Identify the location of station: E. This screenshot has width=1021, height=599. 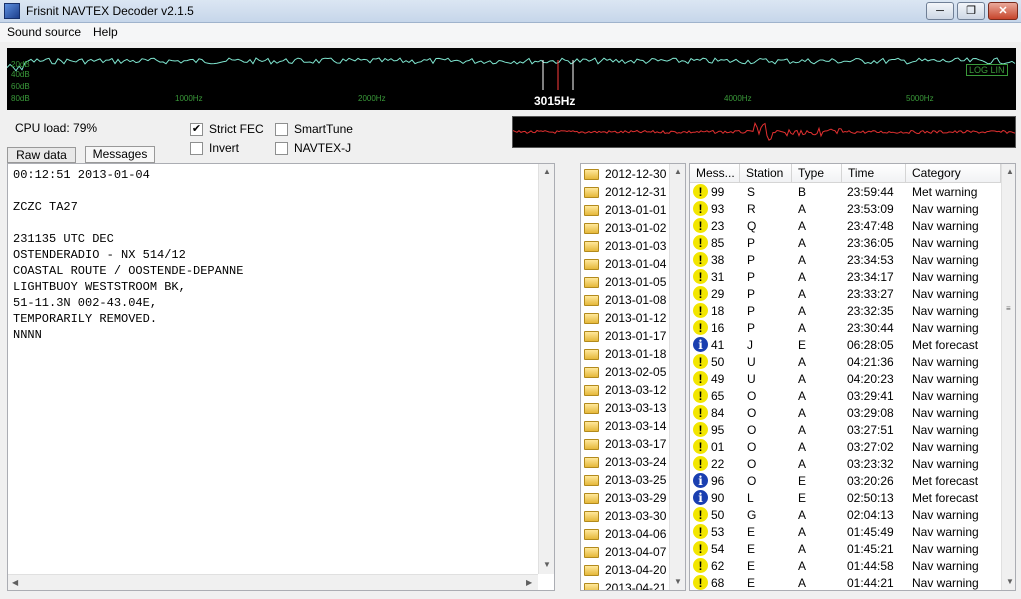
(751, 532).